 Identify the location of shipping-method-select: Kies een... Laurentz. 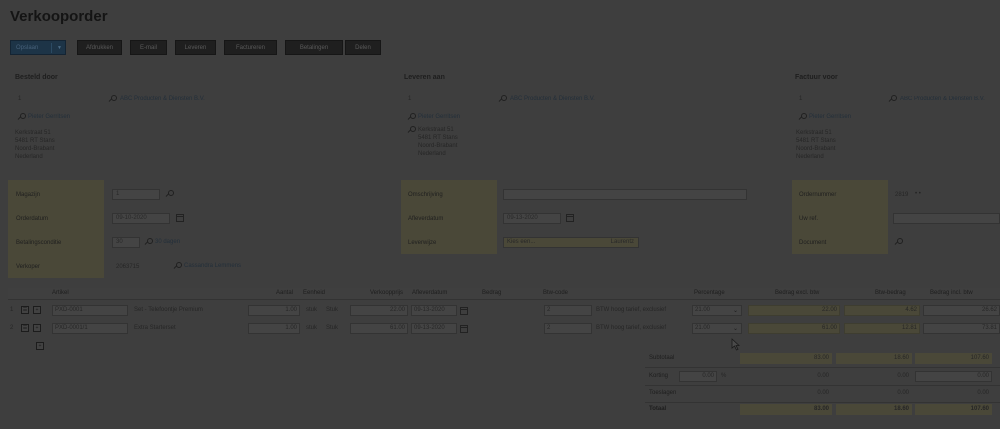
(571, 242).